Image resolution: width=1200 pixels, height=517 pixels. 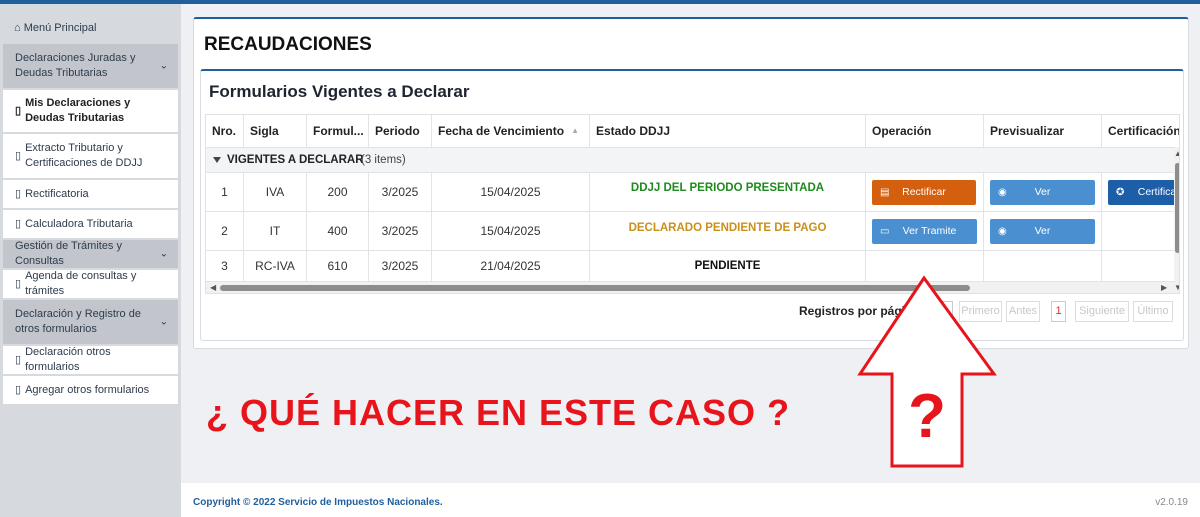 What do you see at coordinates (1023, 311) in the screenshot?
I see `pager-prev-button: Antes` at bounding box center [1023, 311].